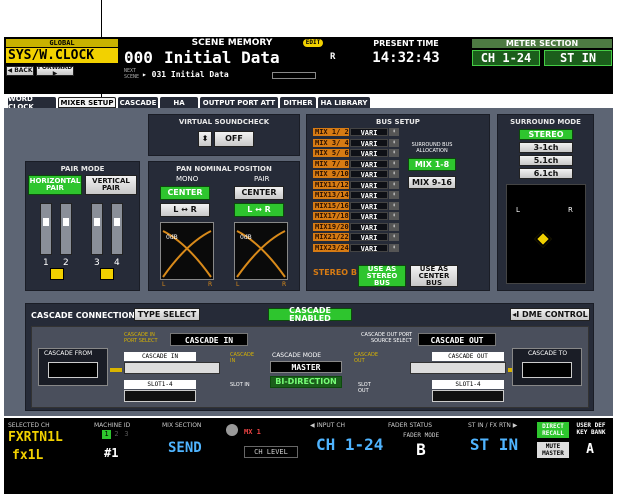  What do you see at coordinates (306, 382) in the screenshot?
I see `bi-direction-button: BI-DIRECTION` at bounding box center [306, 382].